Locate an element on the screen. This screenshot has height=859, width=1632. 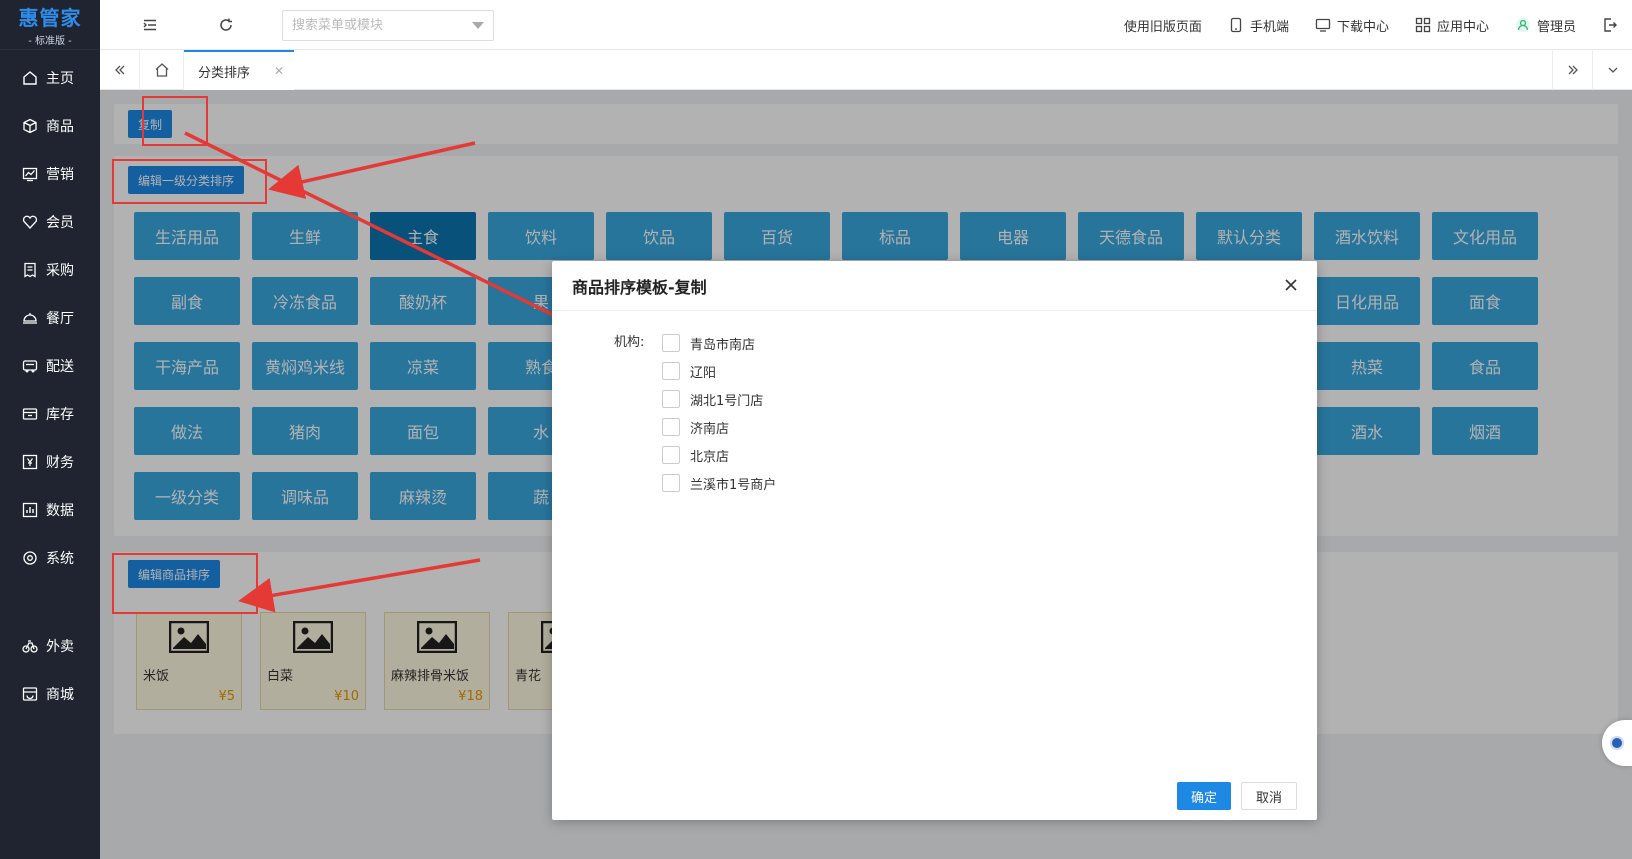
logo-subtitle: - 标准版 - is located at coordinates (50, 41).